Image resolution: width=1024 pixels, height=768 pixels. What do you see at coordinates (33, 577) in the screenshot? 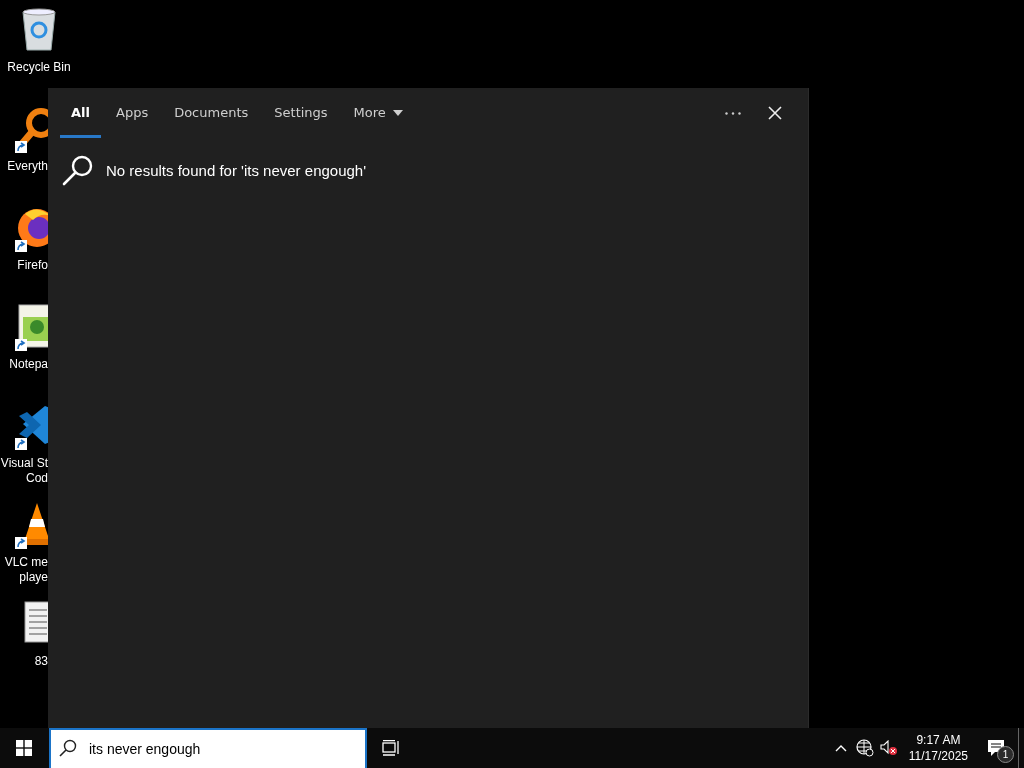
I see `desktop-icon-label: playe` at bounding box center [33, 577].